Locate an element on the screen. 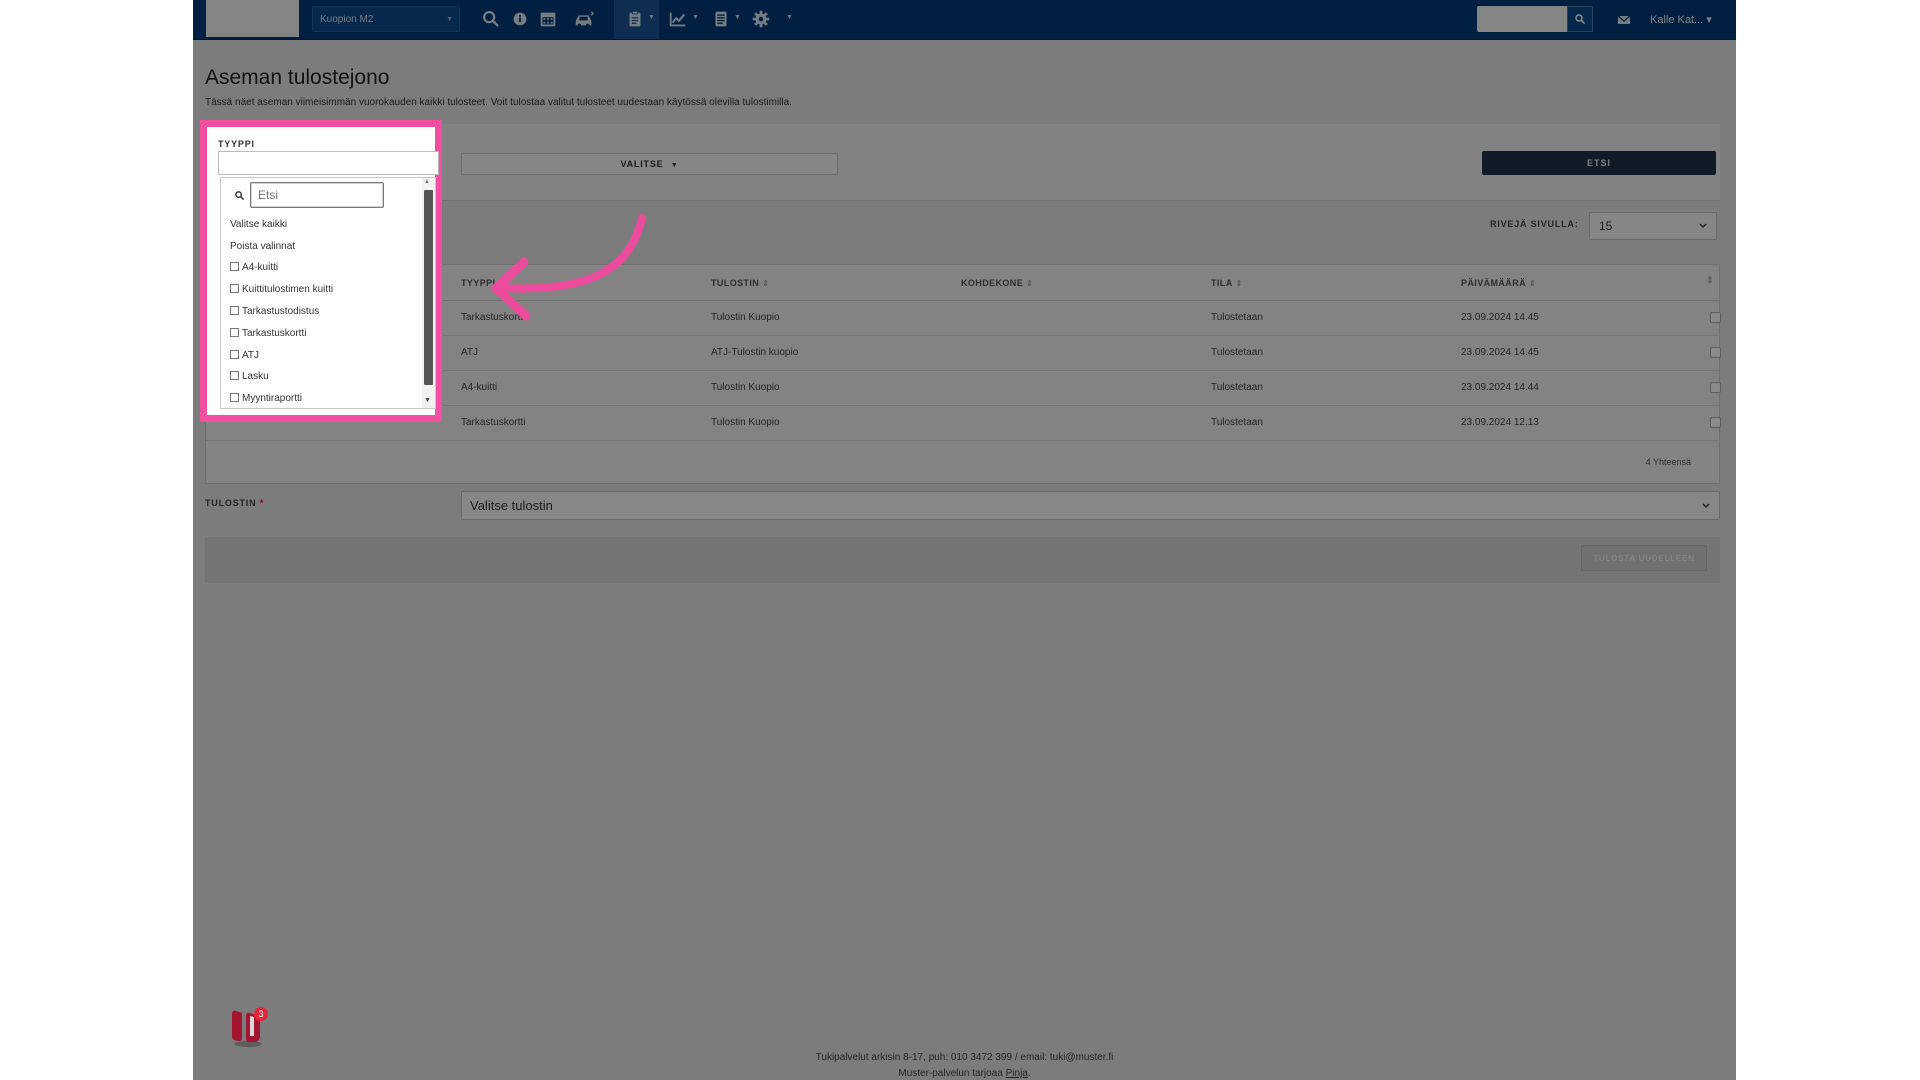  top-navigation: Kuopion M2 ▼ ▼ ▼ ▼ ▼ Kalle Kat... ▾ is located at coordinates (964, 20).